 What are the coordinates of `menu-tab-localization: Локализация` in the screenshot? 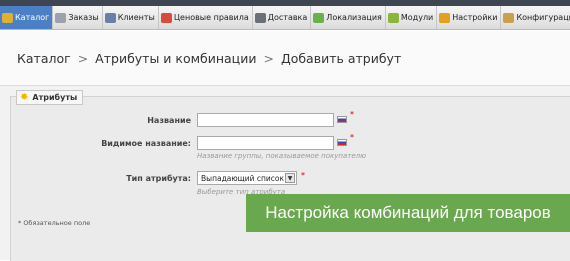 It's located at (348, 17).